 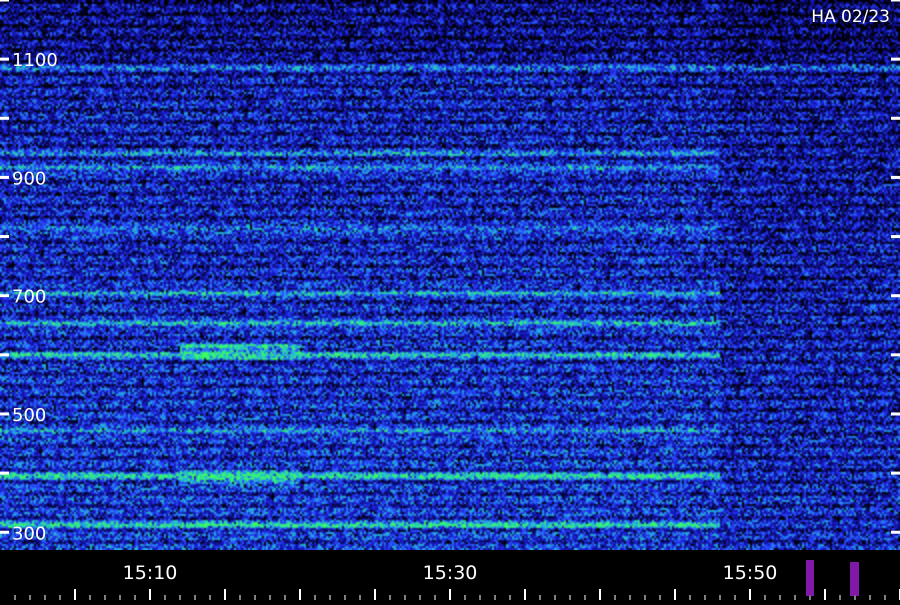 I want to click on y-tick-label: 1100, so click(x=35, y=60).